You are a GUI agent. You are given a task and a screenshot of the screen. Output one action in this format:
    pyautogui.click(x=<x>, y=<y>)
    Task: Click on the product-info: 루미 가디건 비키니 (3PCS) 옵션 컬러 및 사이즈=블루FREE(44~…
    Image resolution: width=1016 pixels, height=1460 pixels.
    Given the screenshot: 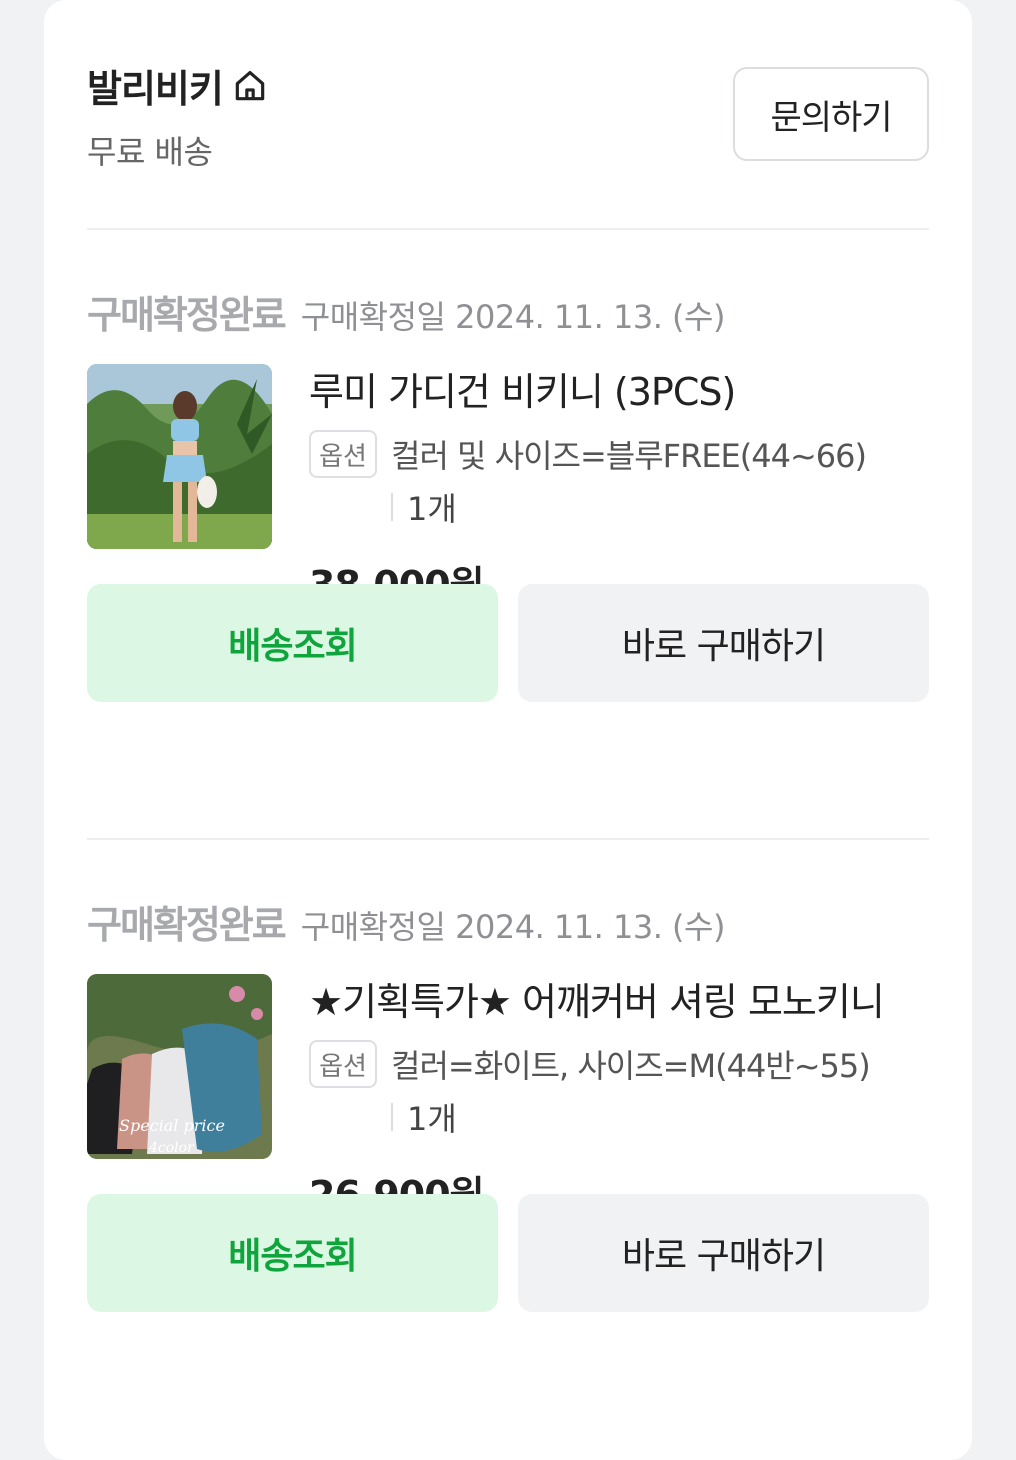 What is the action you would take?
    pyautogui.click(x=619, y=486)
    